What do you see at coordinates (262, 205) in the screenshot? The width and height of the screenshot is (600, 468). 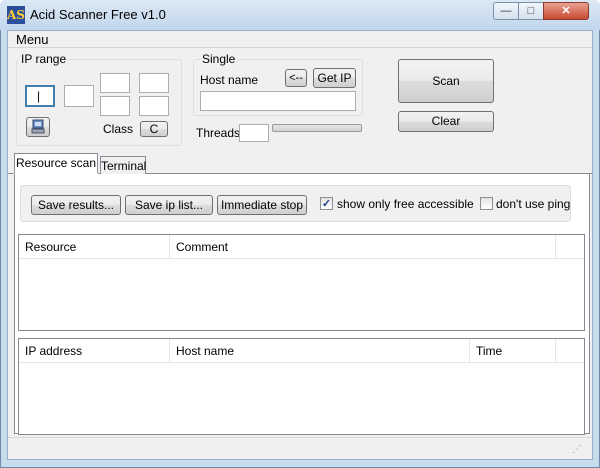 I see `immediate-stop-button: Immediate stop` at bounding box center [262, 205].